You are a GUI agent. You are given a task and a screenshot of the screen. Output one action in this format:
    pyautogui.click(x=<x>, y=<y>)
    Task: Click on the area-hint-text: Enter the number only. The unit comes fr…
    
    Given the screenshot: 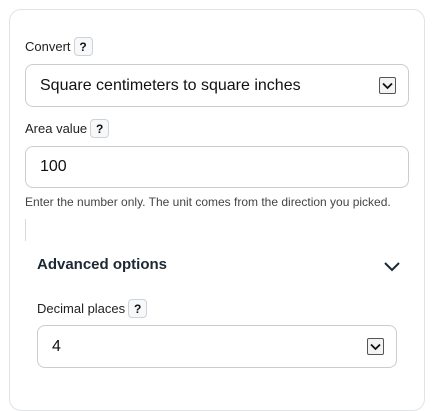 What is the action you would take?
    pyautogui.click(x=208, y=202)
    